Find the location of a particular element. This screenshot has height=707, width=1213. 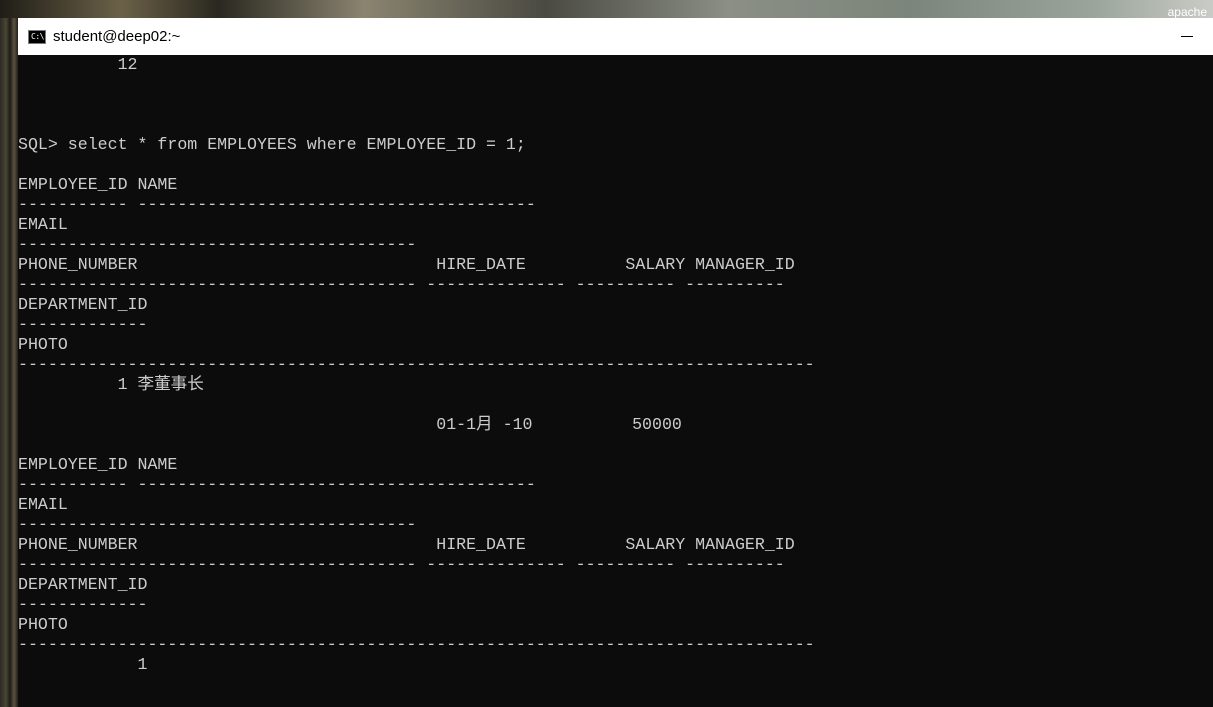

minimize-button is located at coordinates (1187, 36).